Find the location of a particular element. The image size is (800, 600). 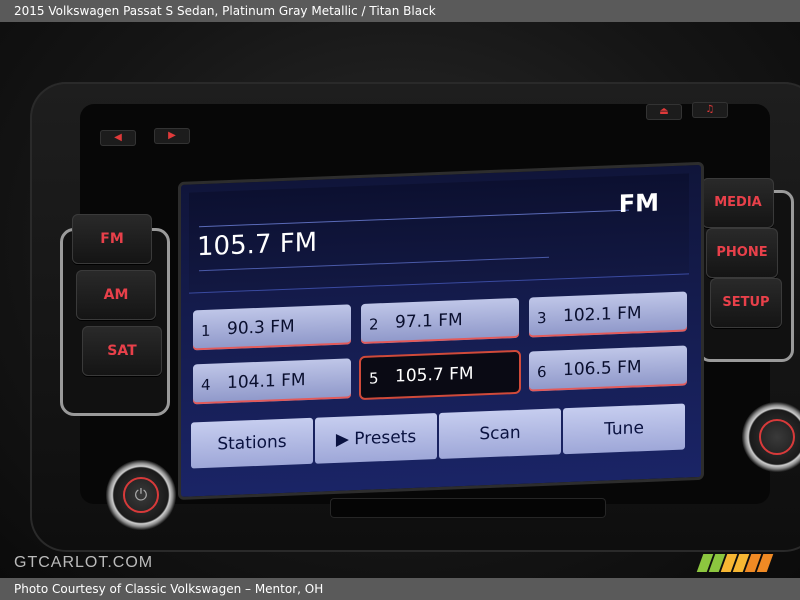

phone-button: PHONE is located at coordinates (742, 253).